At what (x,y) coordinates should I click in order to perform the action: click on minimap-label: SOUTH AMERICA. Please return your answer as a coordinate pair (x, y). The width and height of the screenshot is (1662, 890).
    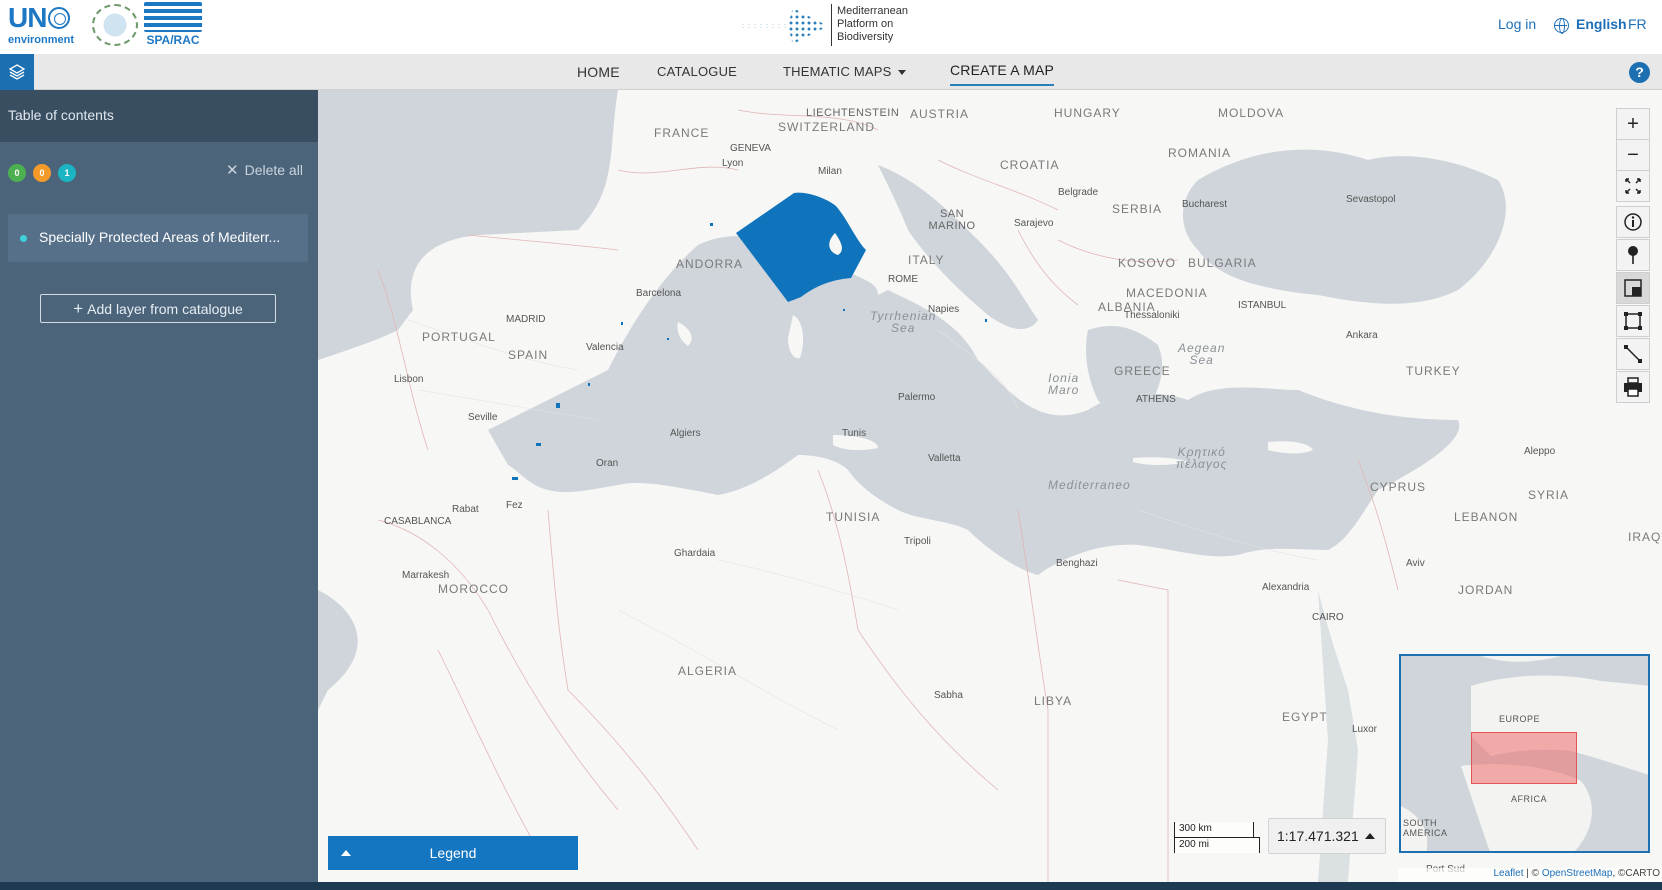
    Looking at the image, I should click on (1425, 828).